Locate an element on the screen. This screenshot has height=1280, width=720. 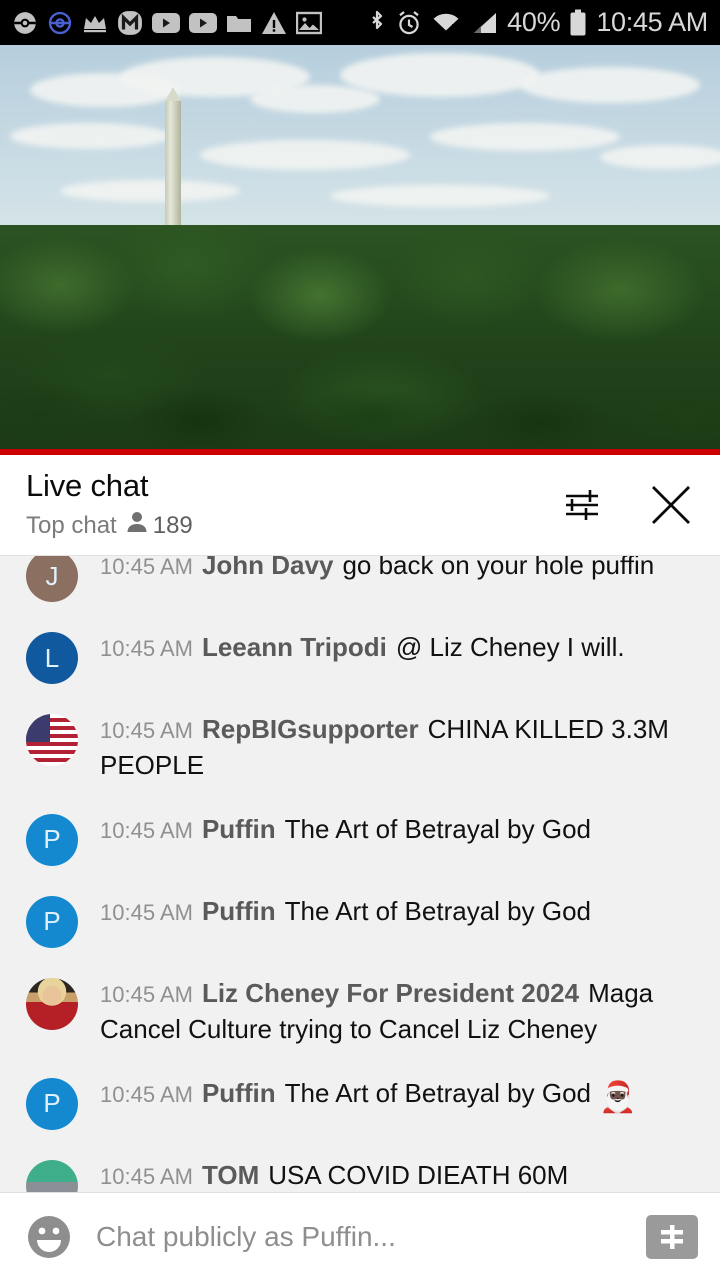
chat-input-bar is located at coordinates (360, 1236).